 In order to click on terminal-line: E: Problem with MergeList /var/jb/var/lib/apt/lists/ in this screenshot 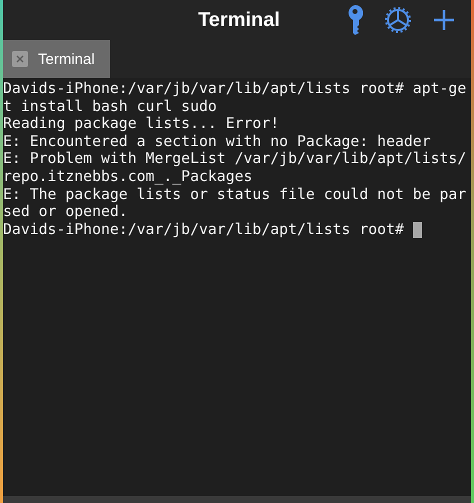, I will do `click(234, 159)`.